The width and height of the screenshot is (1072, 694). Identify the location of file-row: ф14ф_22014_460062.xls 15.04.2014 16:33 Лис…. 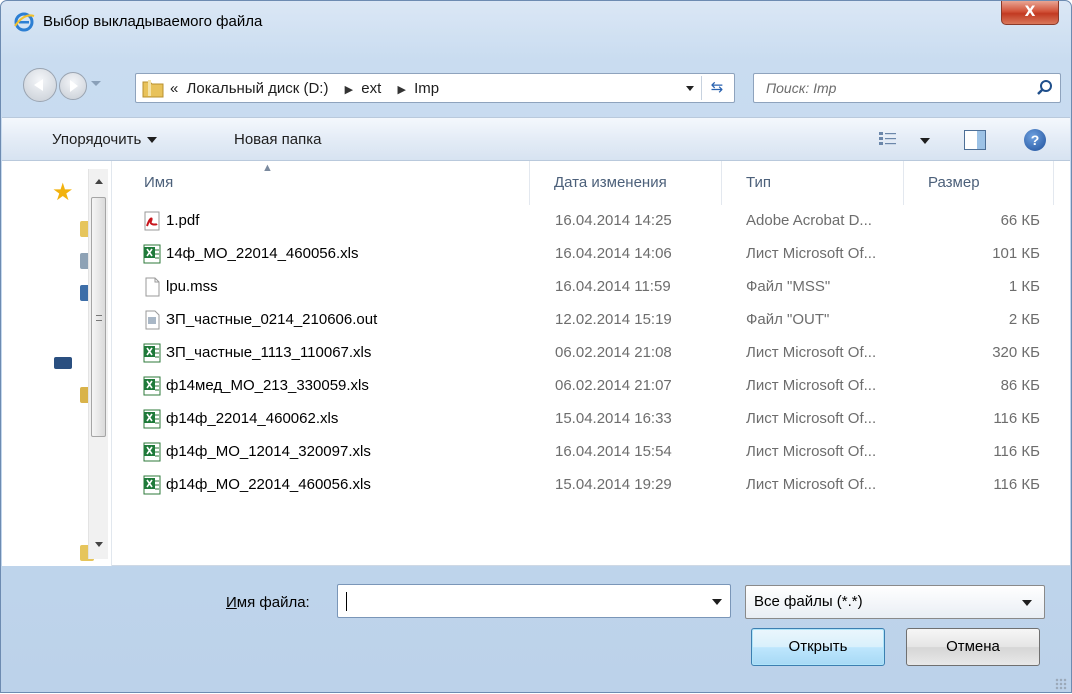
(595, 419).